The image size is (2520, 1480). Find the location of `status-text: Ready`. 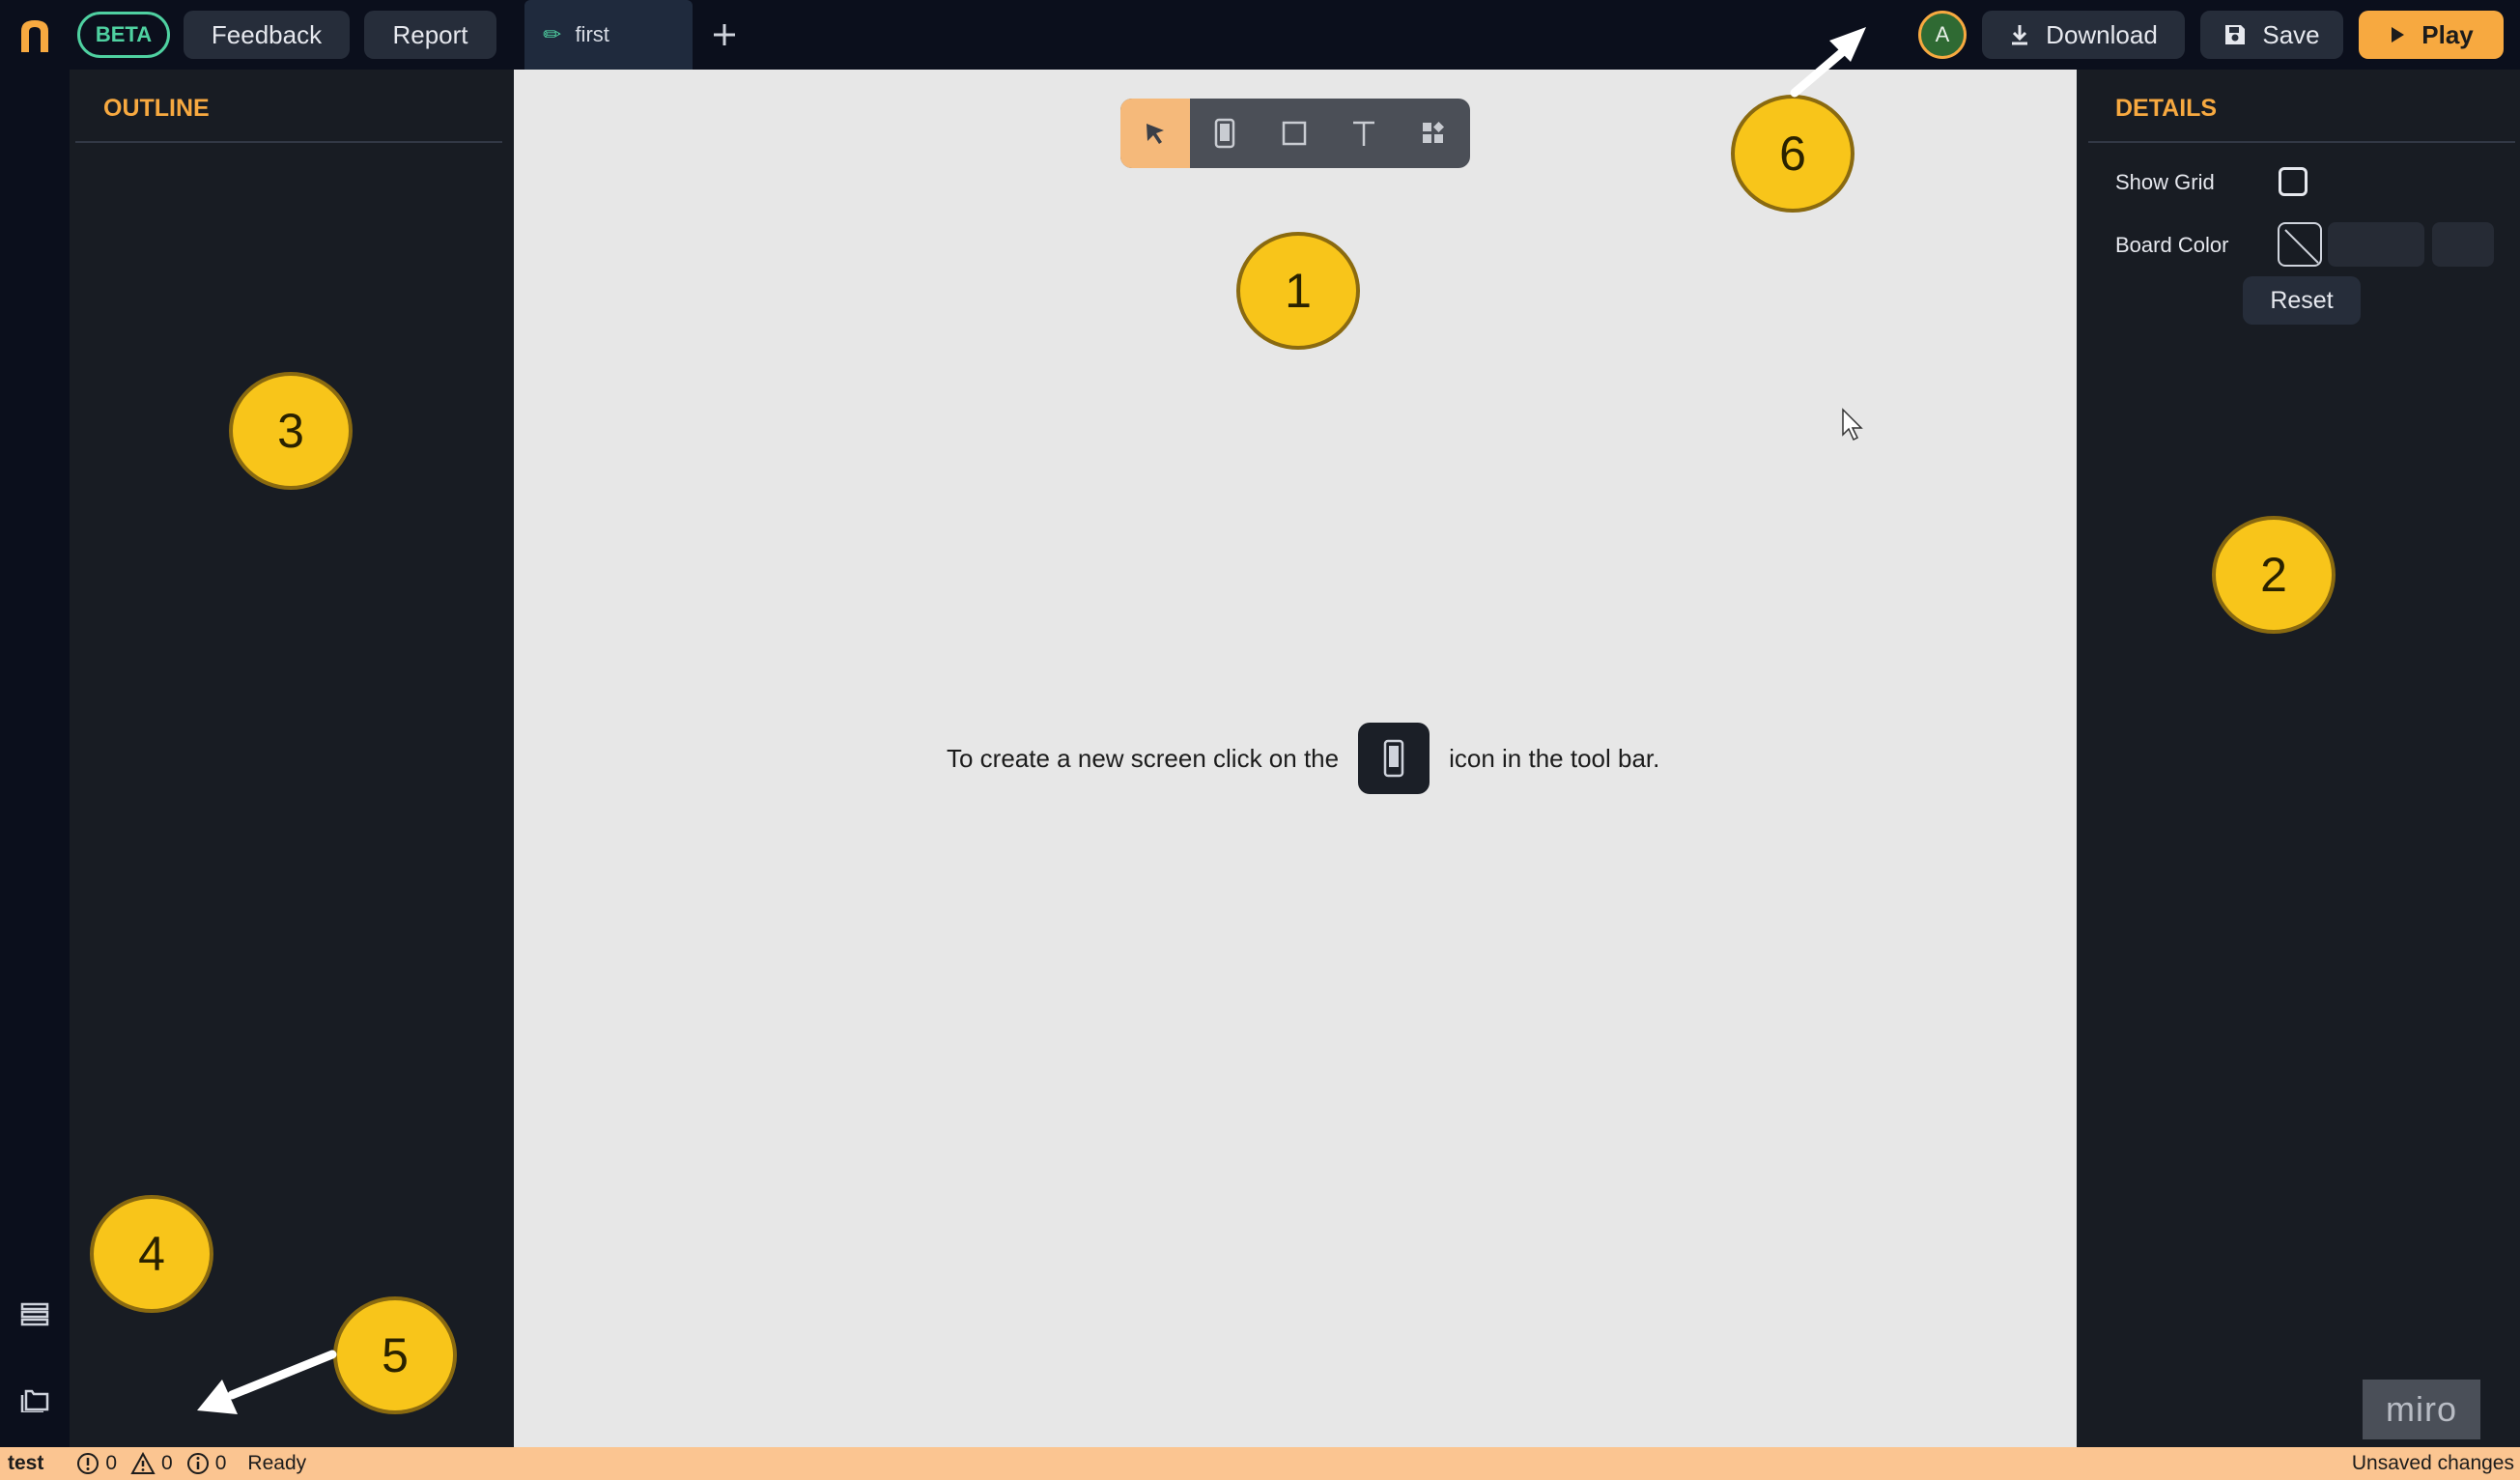

status-text: Ready is located at coordinates (277, 1463).